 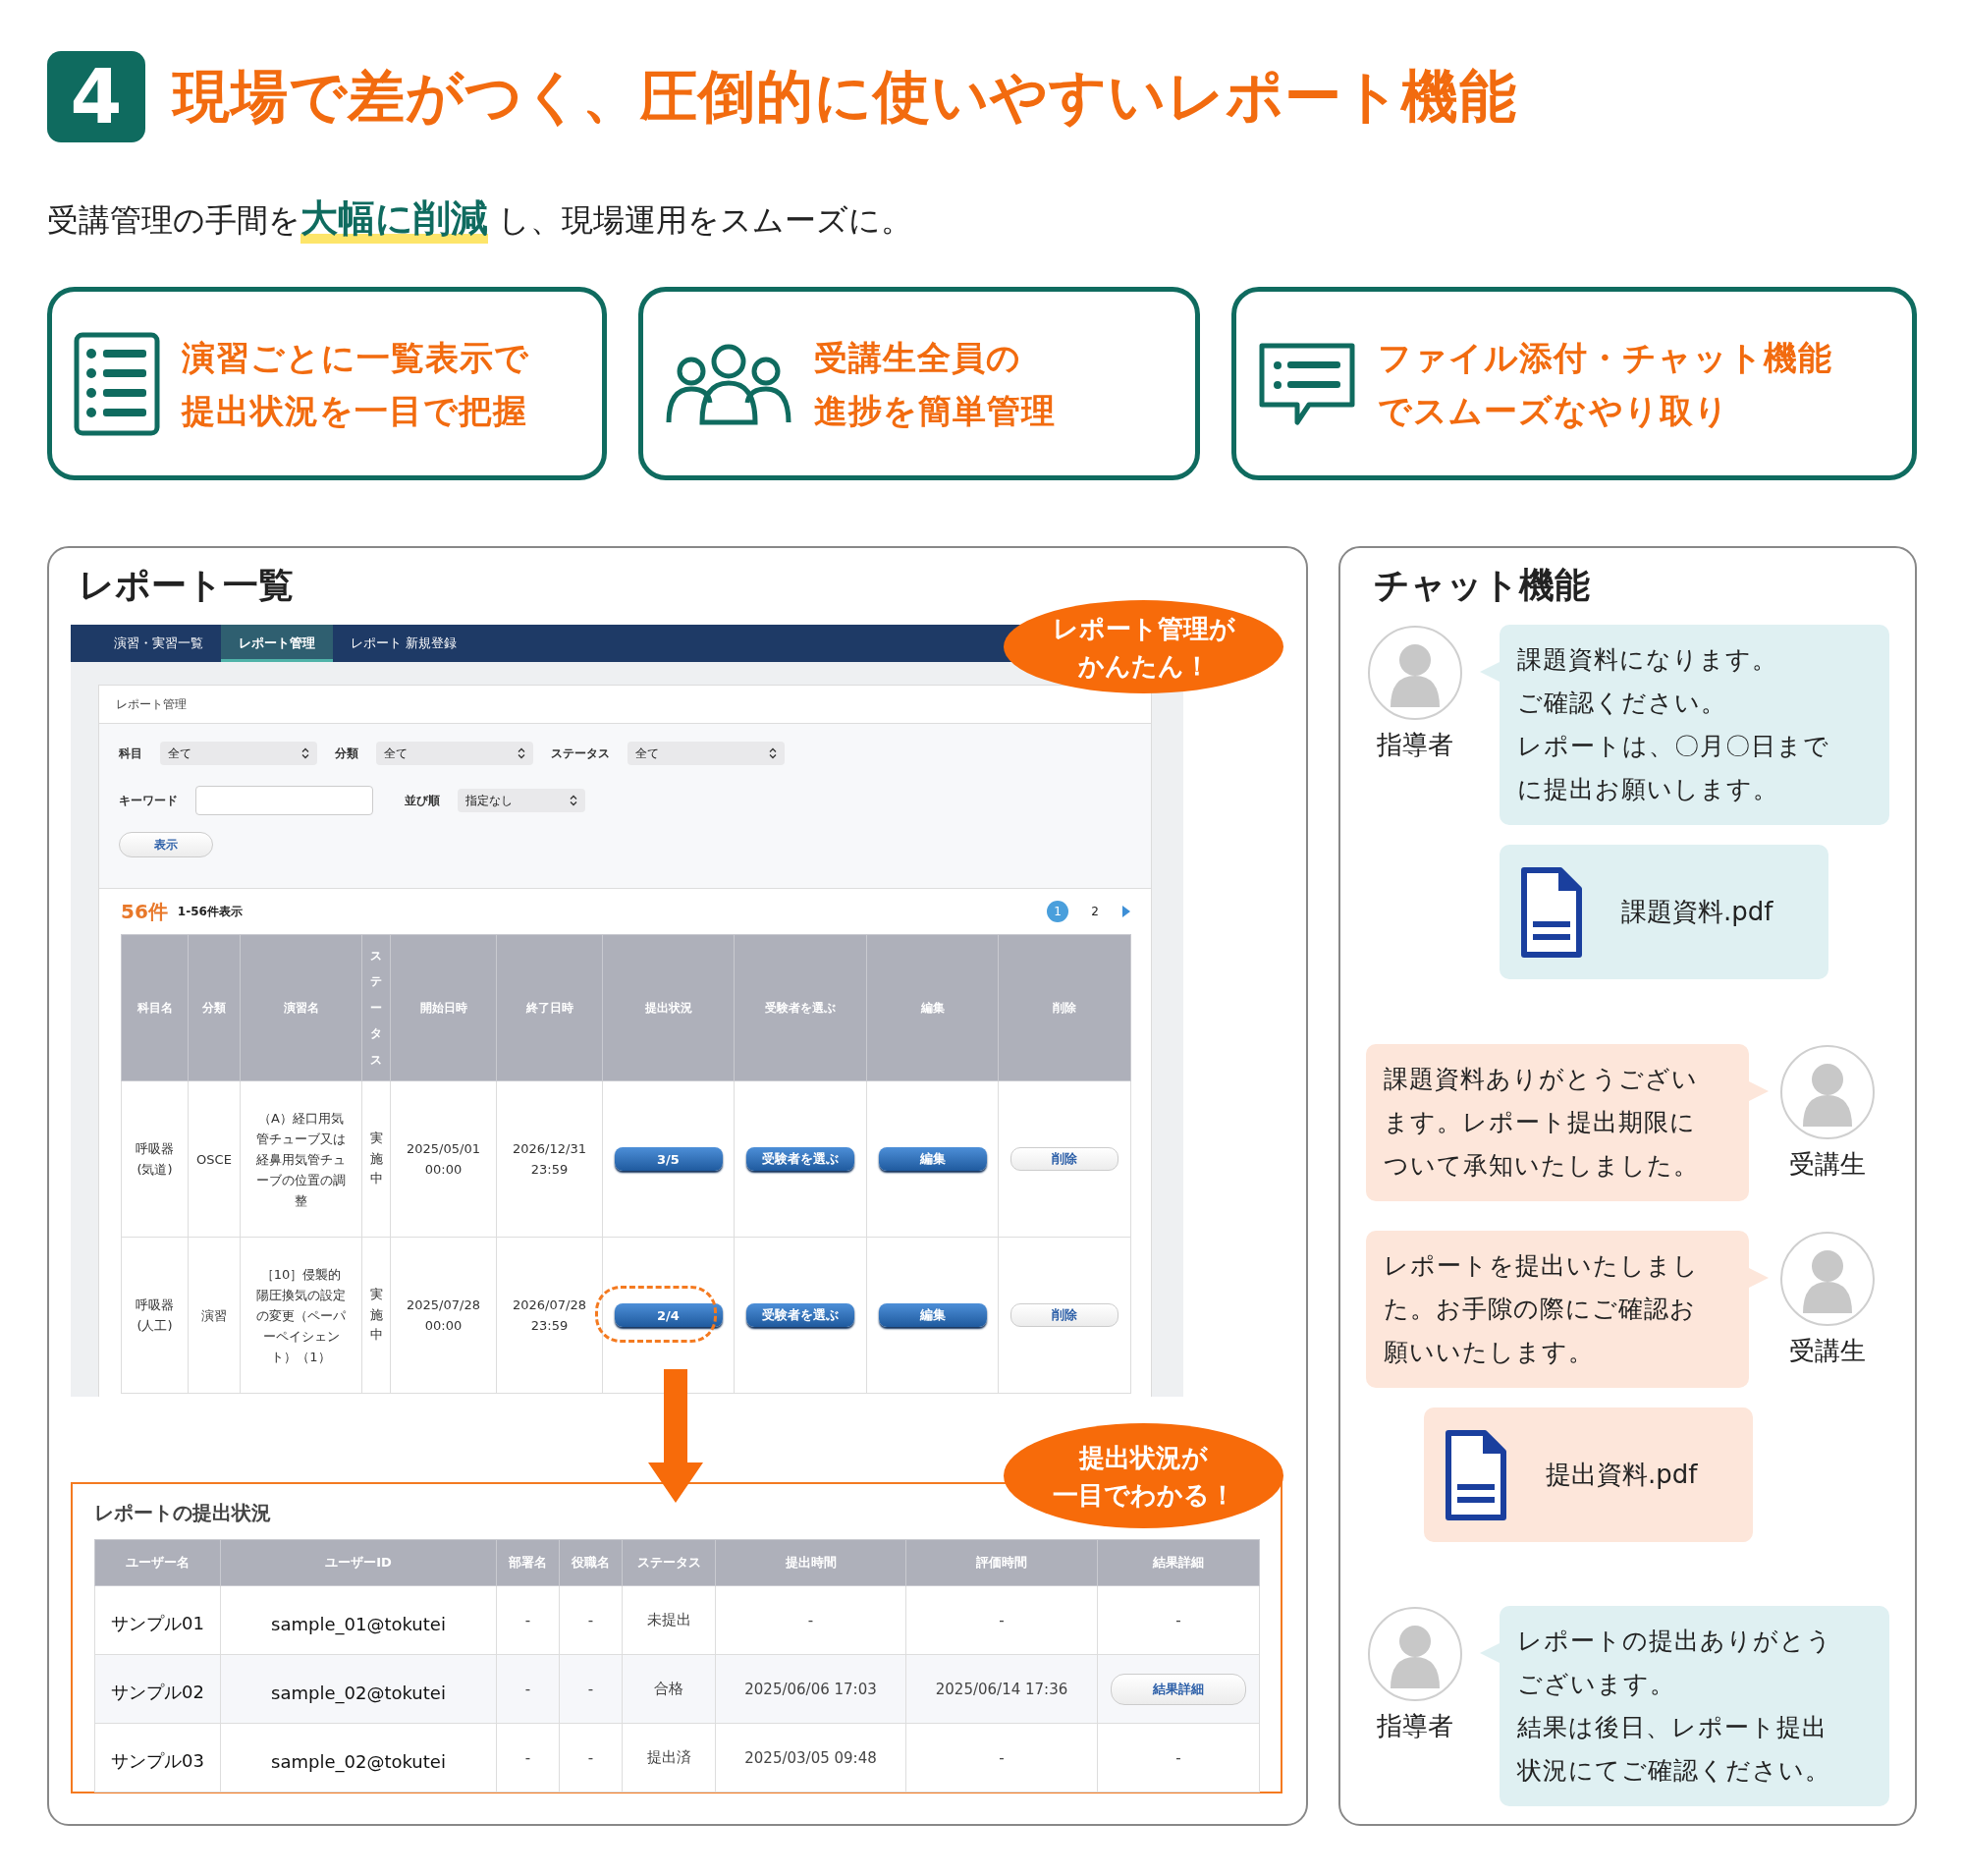 I want to click on message-text: 結果は後日、レポート提出状況にてご確認ください。, so click(x=1674, y=1750).